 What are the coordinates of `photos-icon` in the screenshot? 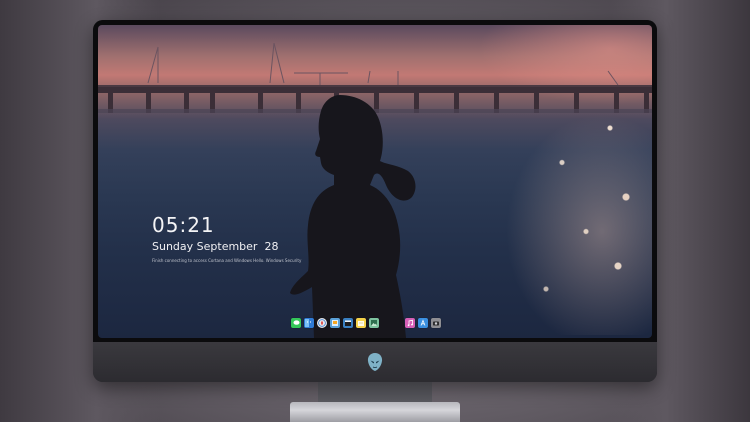 It's located at (374, 323).